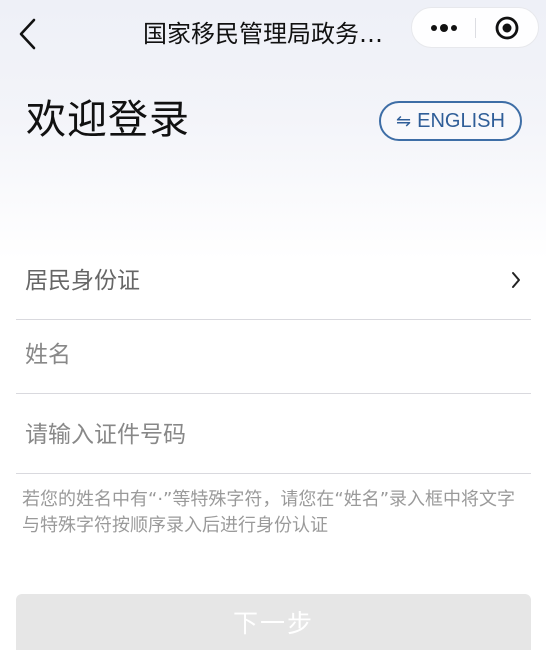 The height and width of the screenshot is (650, 546). I want to click on mini-program-capsule, so click(475, 27).